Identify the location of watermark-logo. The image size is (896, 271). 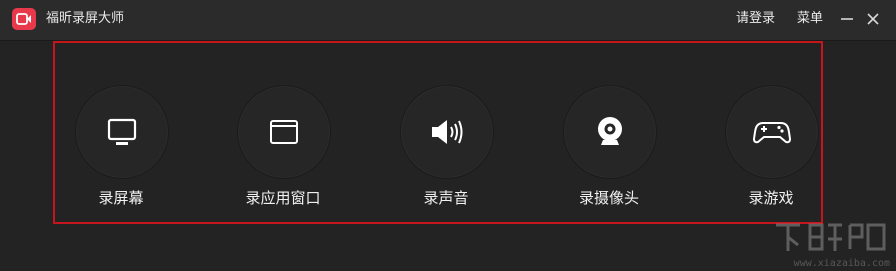
(831, 237).